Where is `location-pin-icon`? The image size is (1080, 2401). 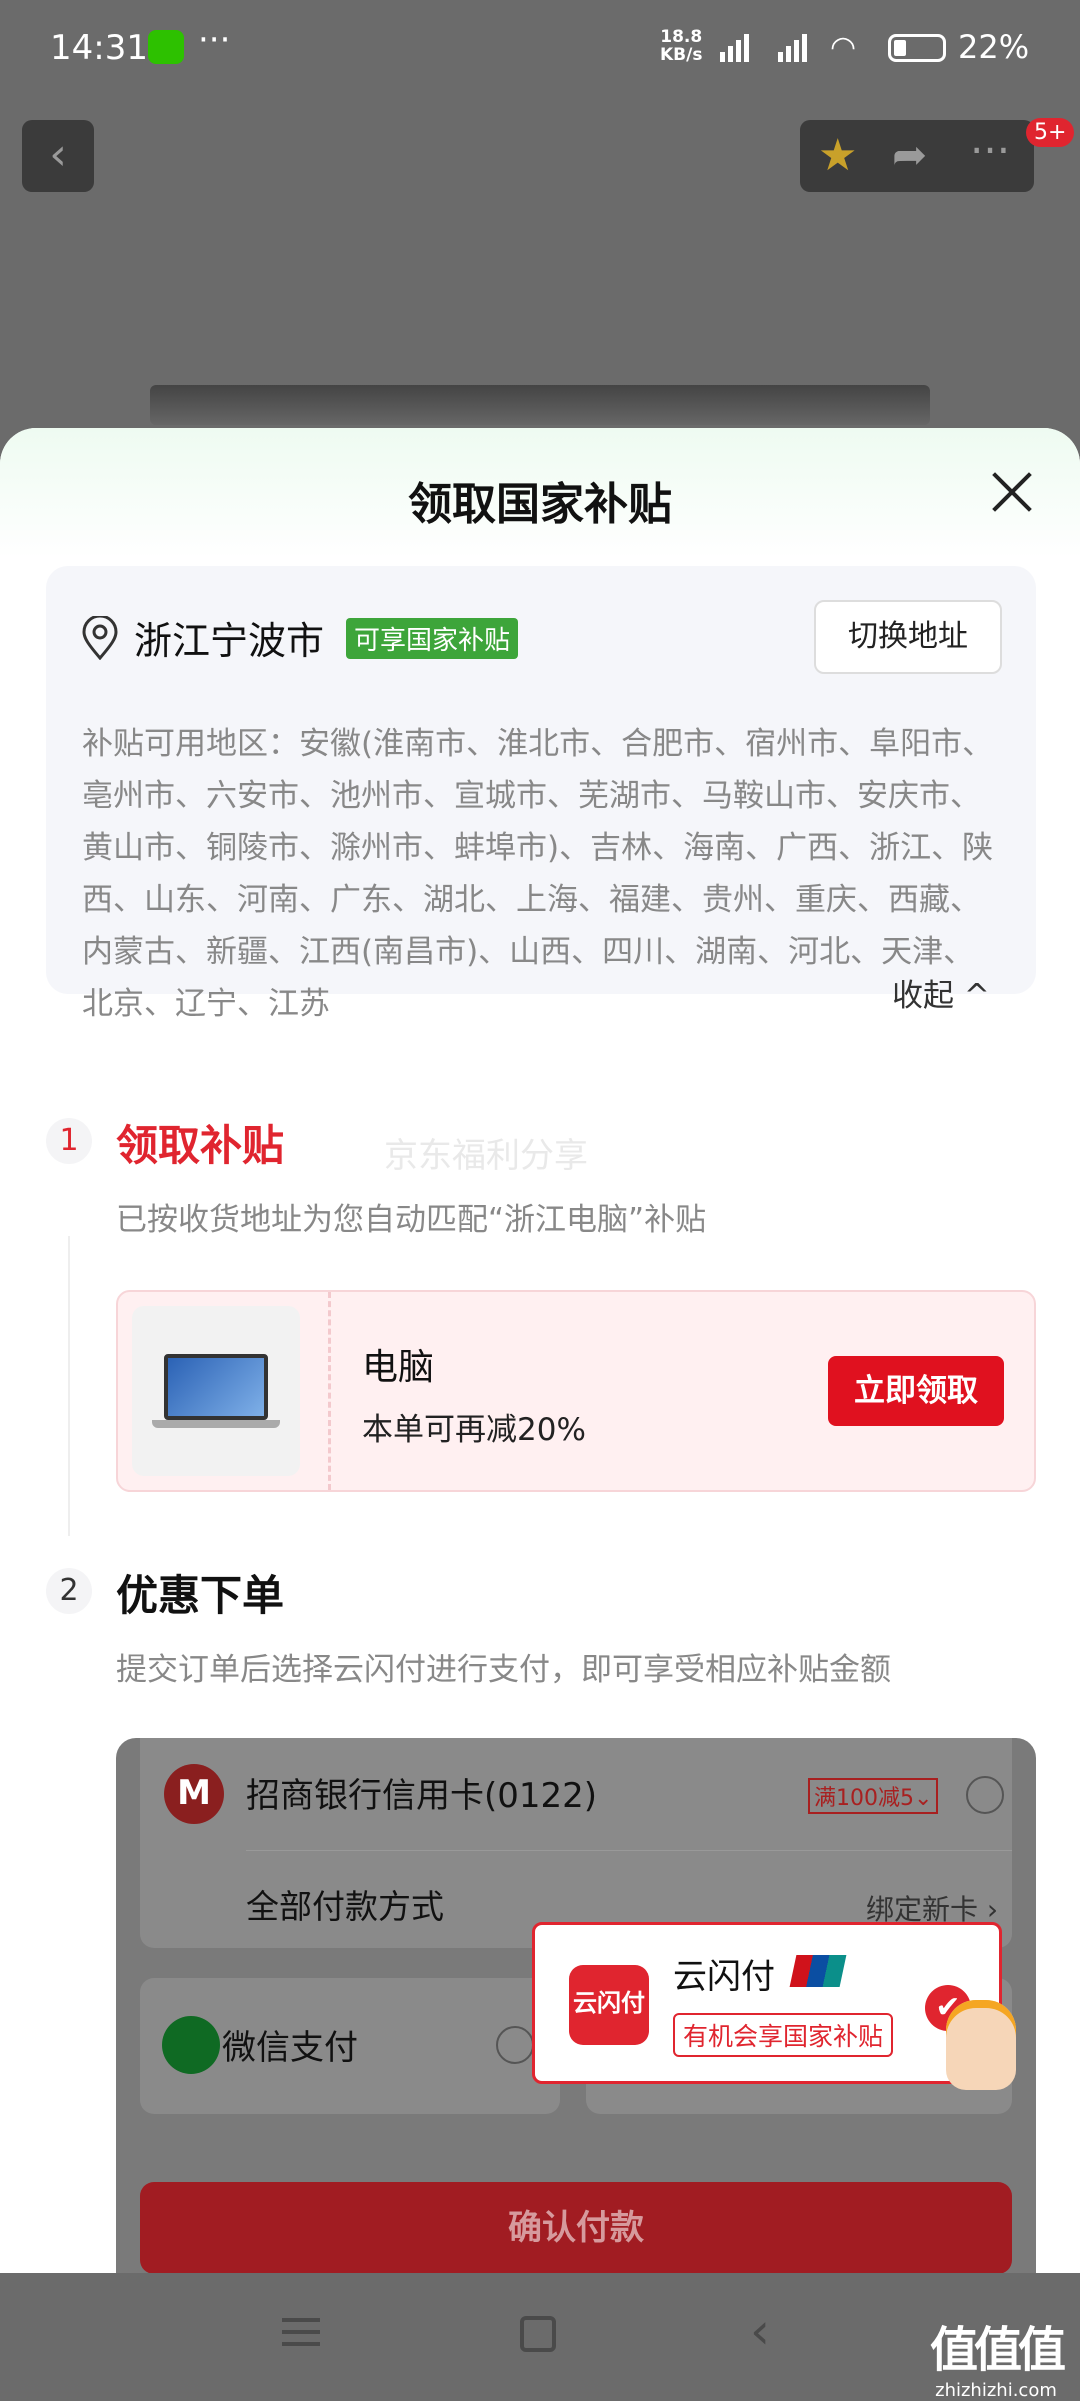
location-pin-icon is located at coordinates (100, 638).